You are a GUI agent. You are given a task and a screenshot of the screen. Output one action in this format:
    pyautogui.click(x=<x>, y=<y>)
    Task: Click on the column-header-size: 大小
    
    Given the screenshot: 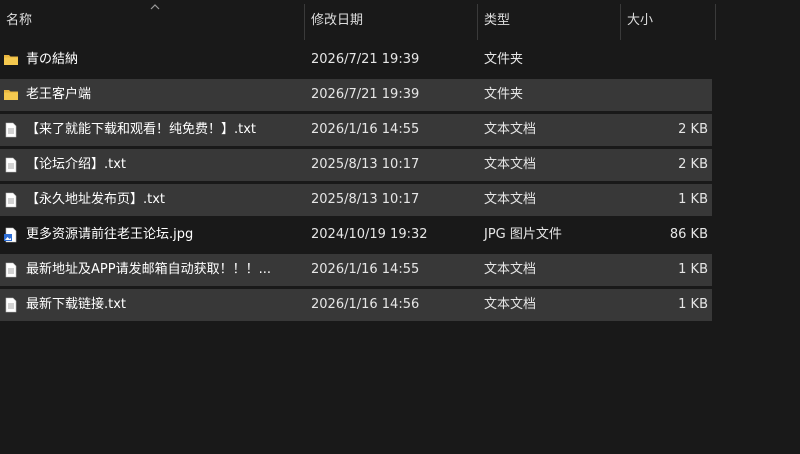 What is the action you would take?
    pyautogui.click(x=668, y=22)
    